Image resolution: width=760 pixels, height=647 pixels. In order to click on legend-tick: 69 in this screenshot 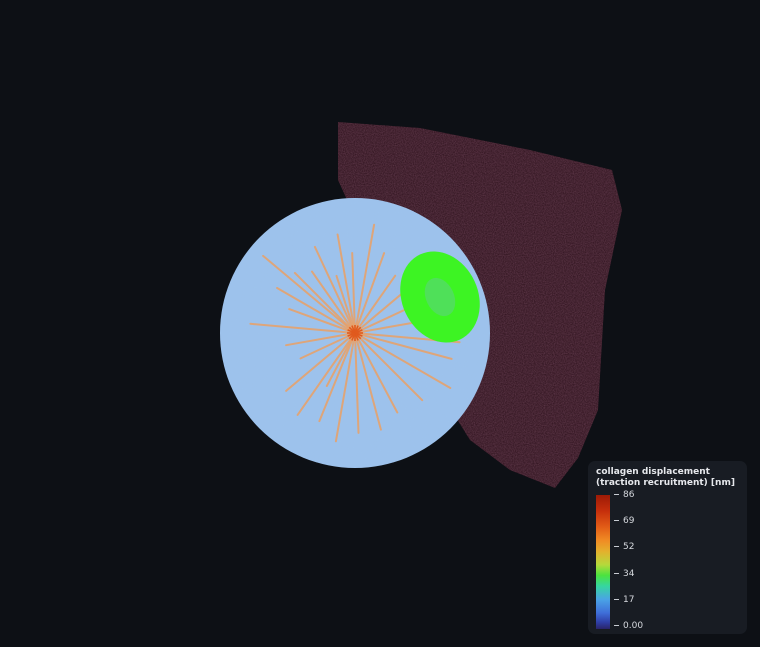, I will do `click(624, 521)`.